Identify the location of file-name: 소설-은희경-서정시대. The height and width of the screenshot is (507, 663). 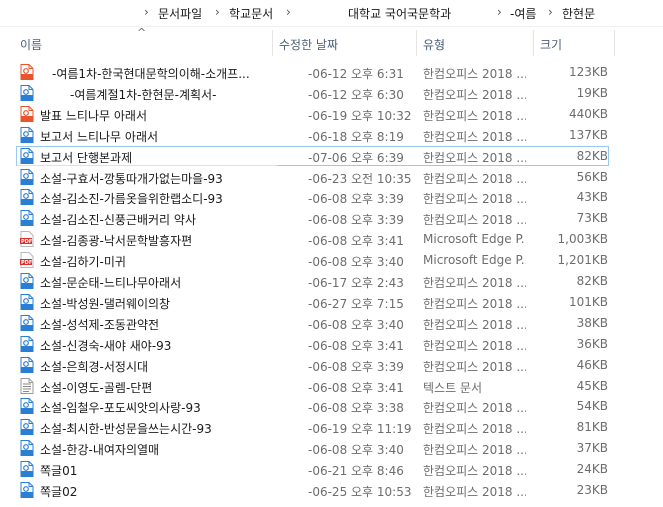
(94, 366).